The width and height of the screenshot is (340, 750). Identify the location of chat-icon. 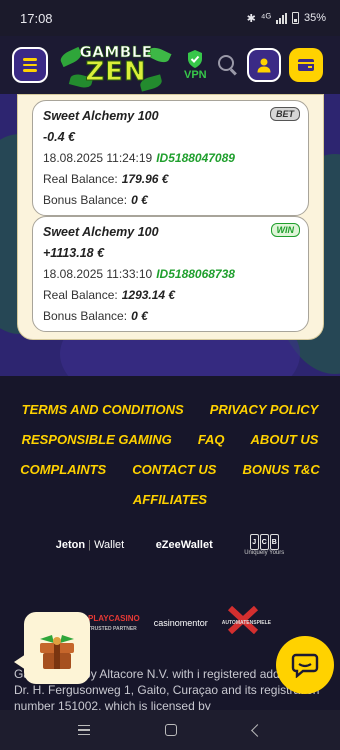
(305, 665).